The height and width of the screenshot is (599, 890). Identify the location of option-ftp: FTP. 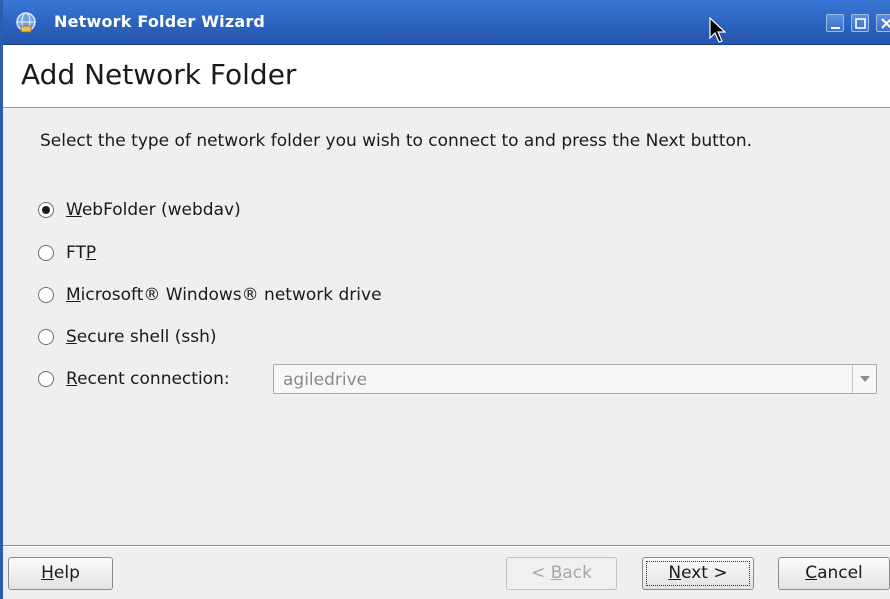
(67, 253).